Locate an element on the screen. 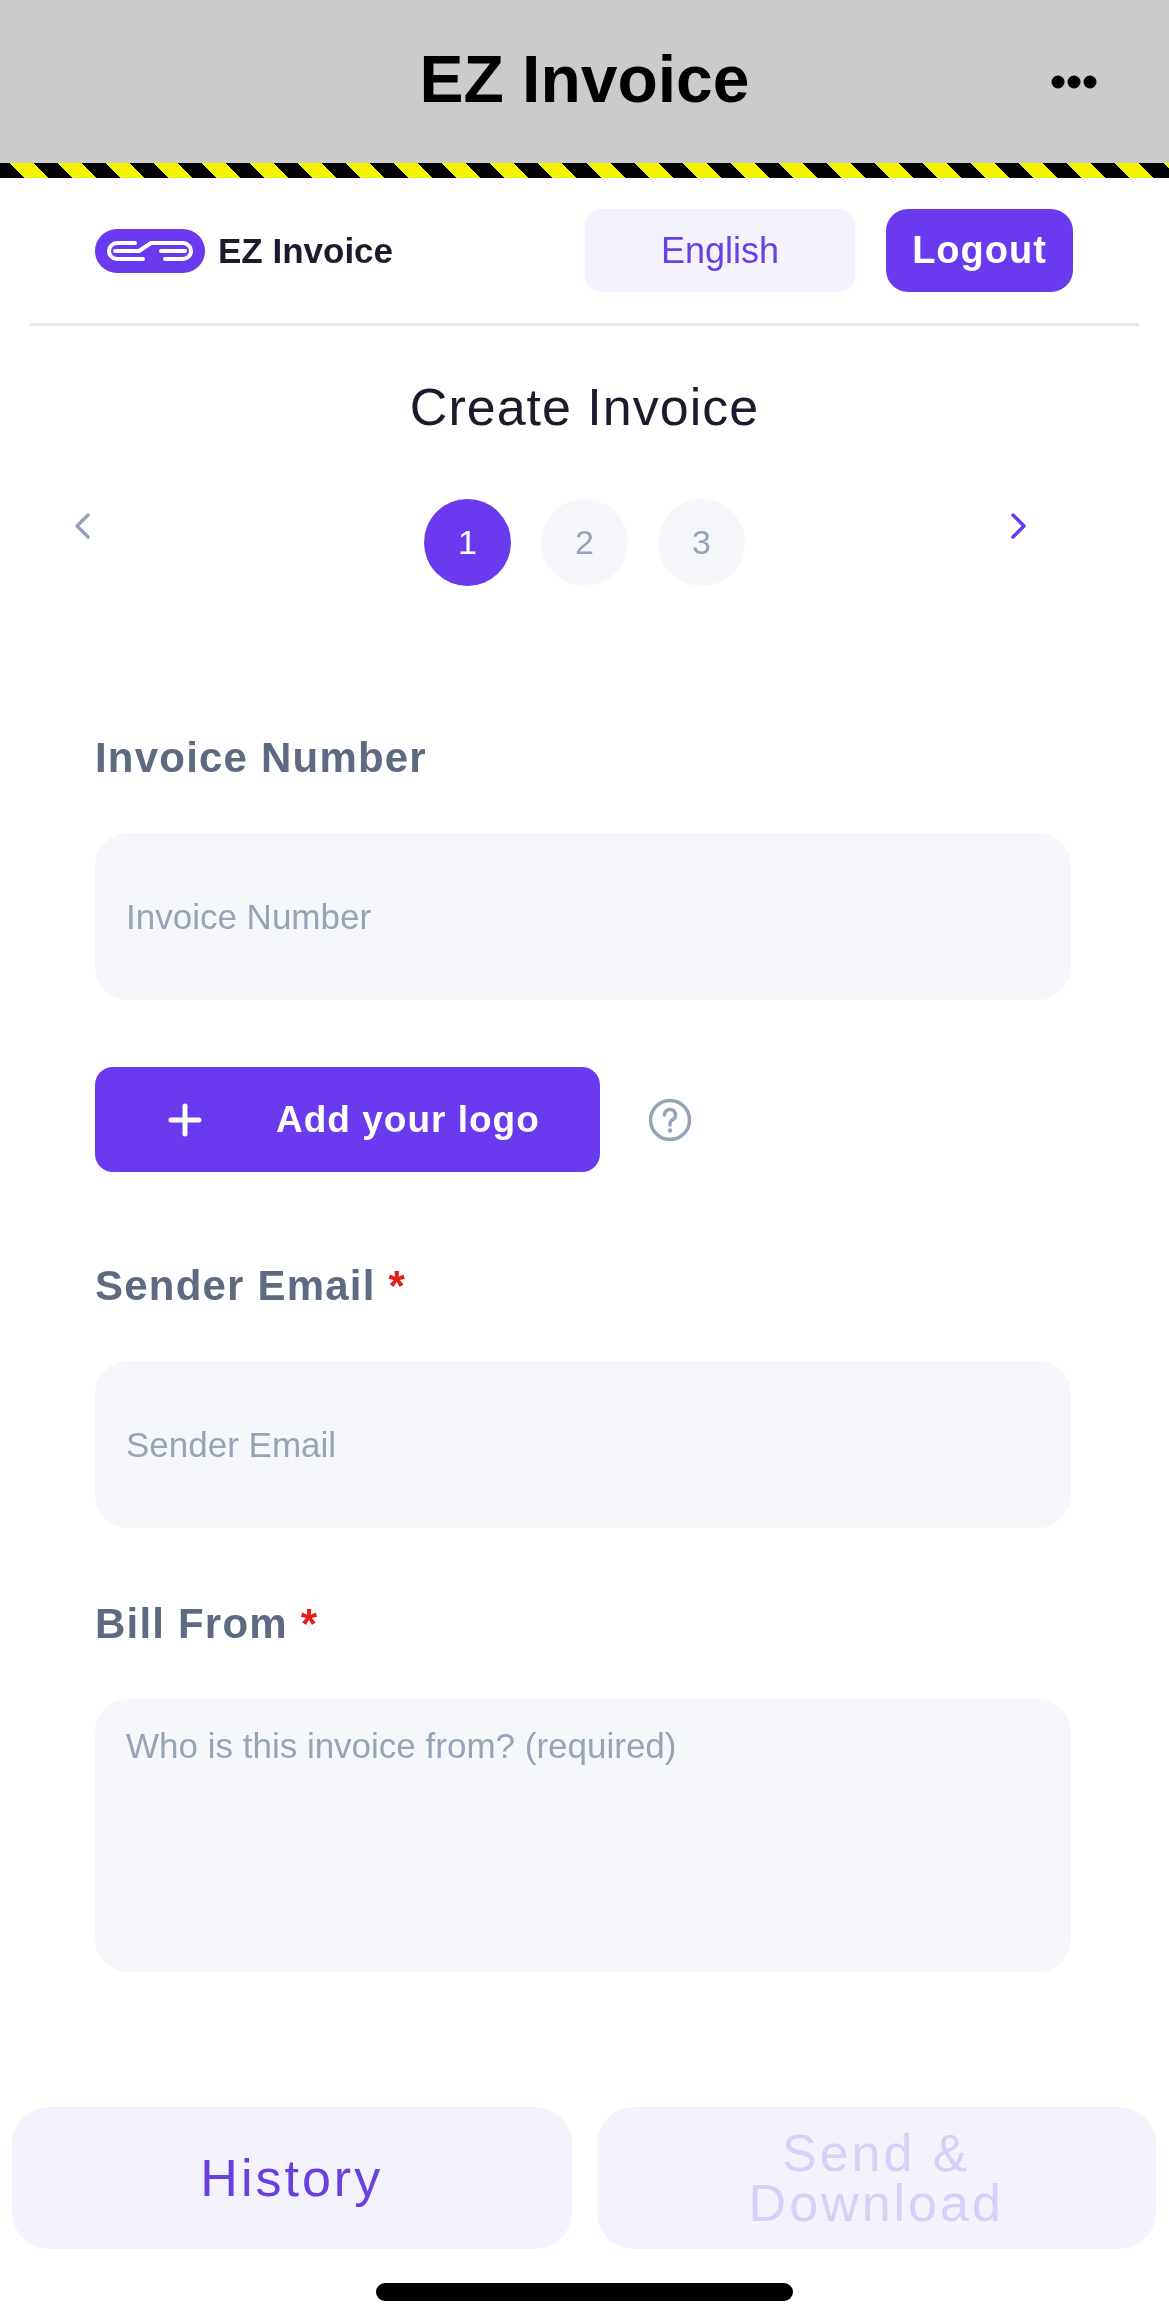 The width and height of the screenshot is (1169, 2322). add-logo-button: Add your logo is located at coordinates (347, 1119).